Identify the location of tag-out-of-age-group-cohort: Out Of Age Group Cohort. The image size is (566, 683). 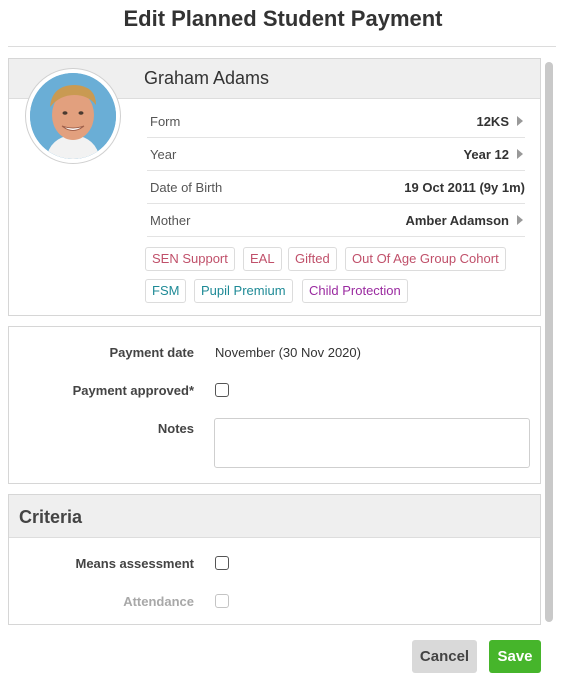
(425, 259).